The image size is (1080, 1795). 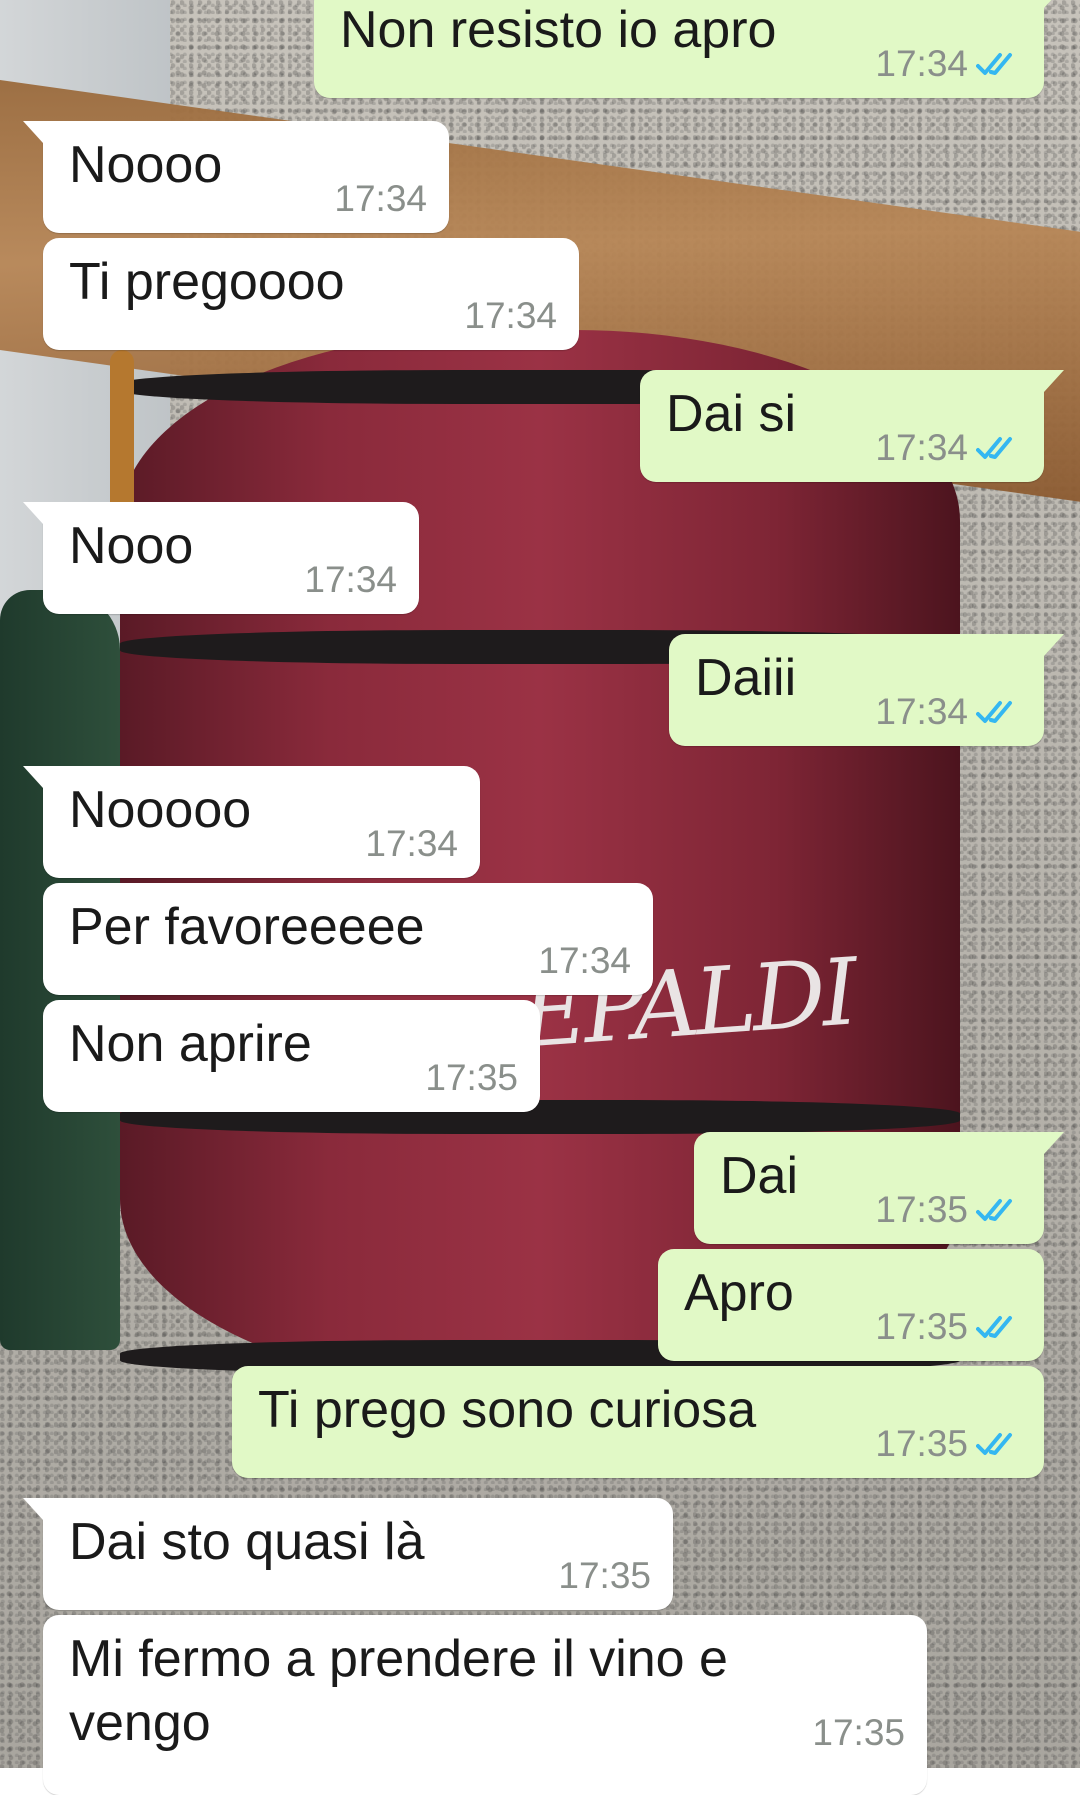 I want to click on message-bubble-outgoing: Non resisto io apro 17:34, so click(x=689, y=49).